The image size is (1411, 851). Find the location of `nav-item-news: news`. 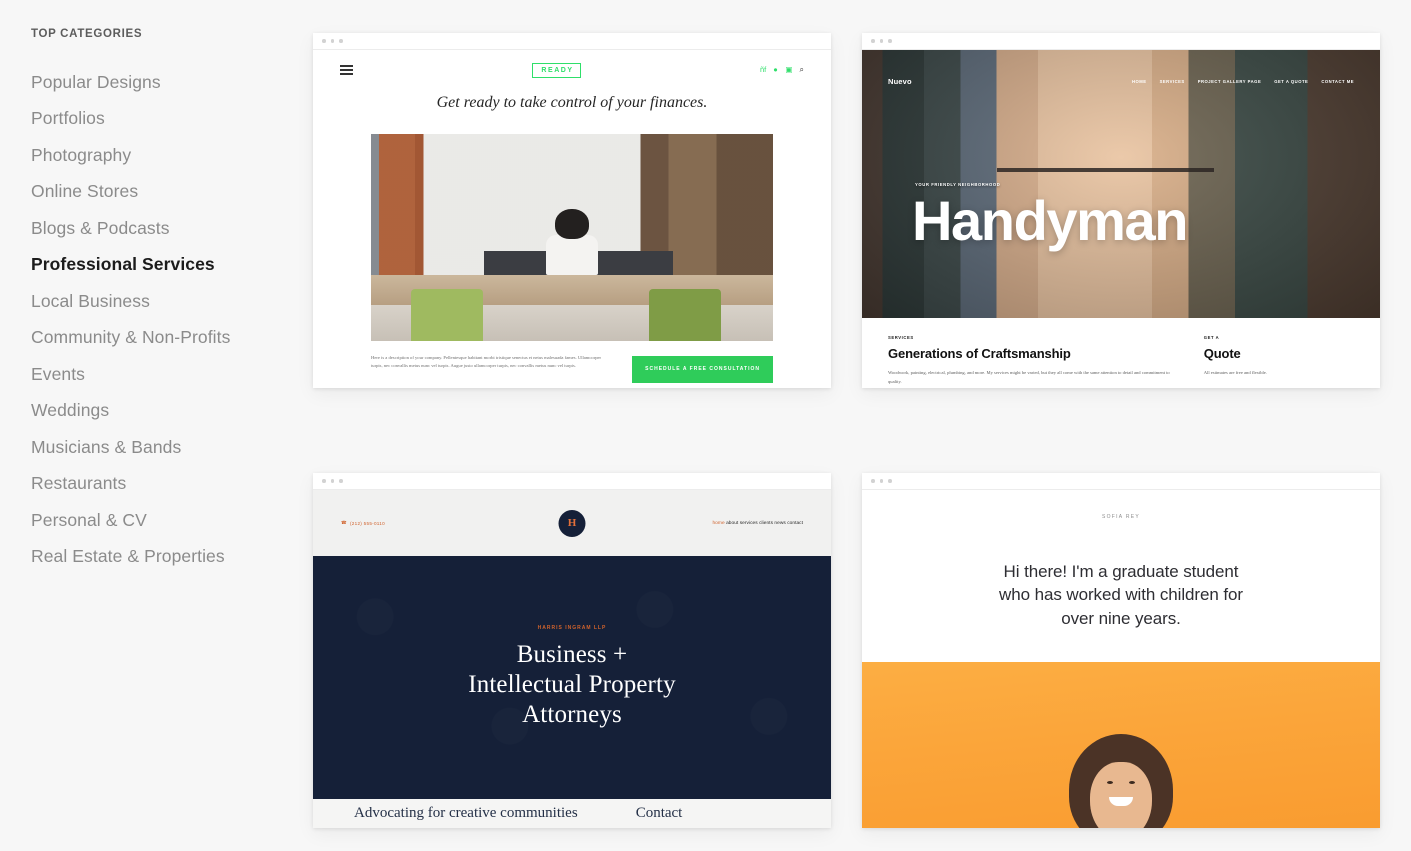

nav-item-news: news is located at coordinates (779, 523).